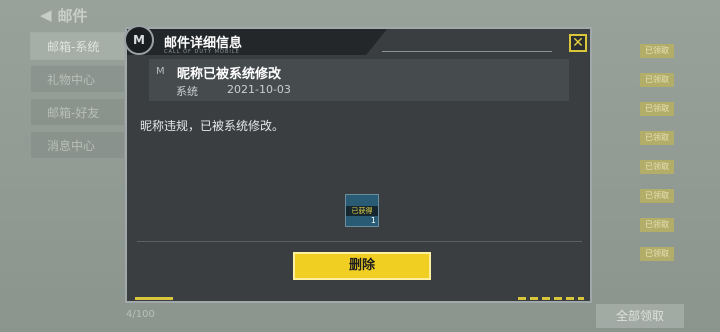 This screenshot has height=332, width=720. What do you see at coordinates (46, 15) in the screenshot?
I see `back-arrow-icon: ◀` at bounding box center [46, 15].